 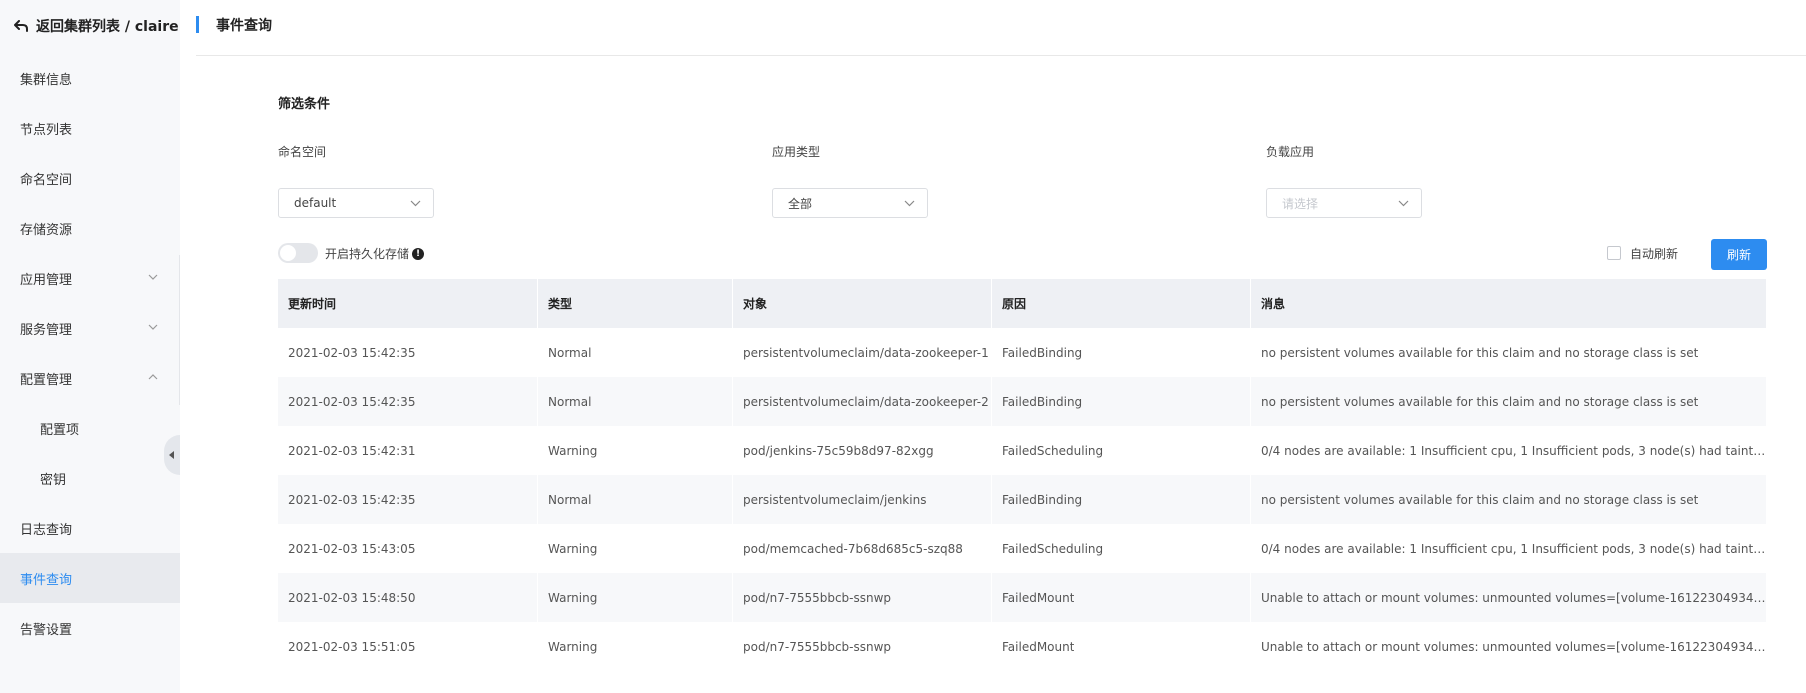 What do you see at coordinates (866, 401) in the screenshot?
I see `cell-object-text: persistentvolumeclaim/data-zookeeper-2` at bounding box center [866, 401].